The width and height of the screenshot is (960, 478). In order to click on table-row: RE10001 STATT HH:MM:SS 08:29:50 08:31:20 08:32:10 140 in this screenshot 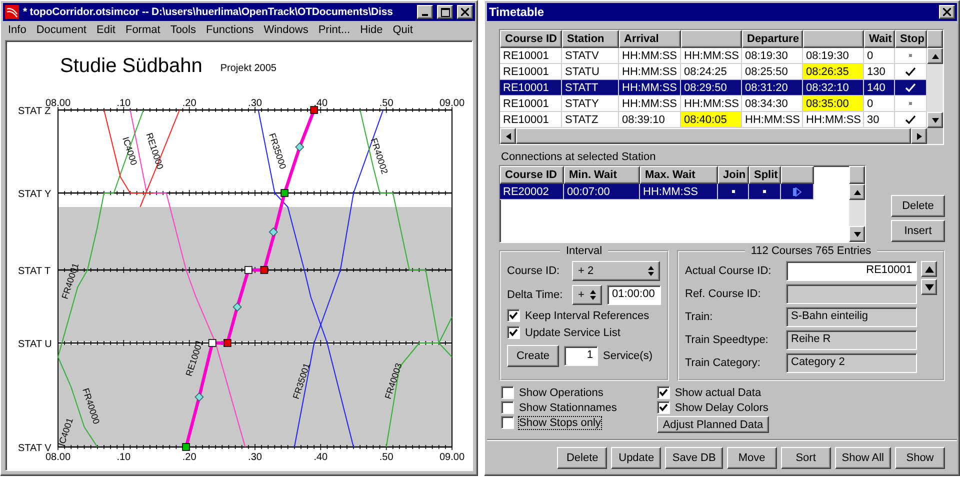, I will do `click(713, 88)`.